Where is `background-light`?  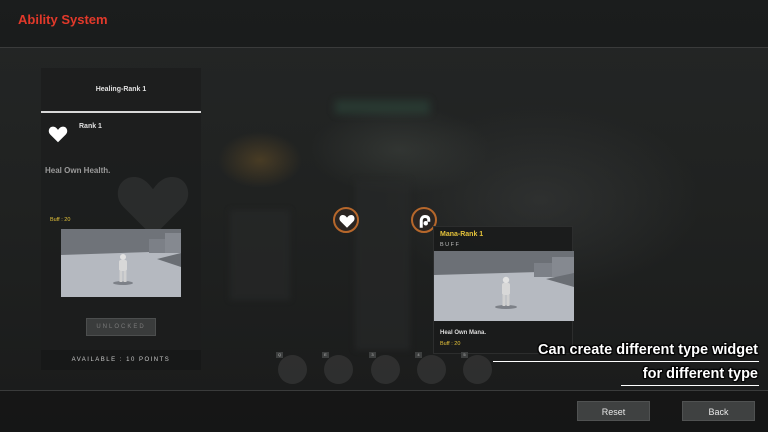 background-light is located at coordinates (382, 107).